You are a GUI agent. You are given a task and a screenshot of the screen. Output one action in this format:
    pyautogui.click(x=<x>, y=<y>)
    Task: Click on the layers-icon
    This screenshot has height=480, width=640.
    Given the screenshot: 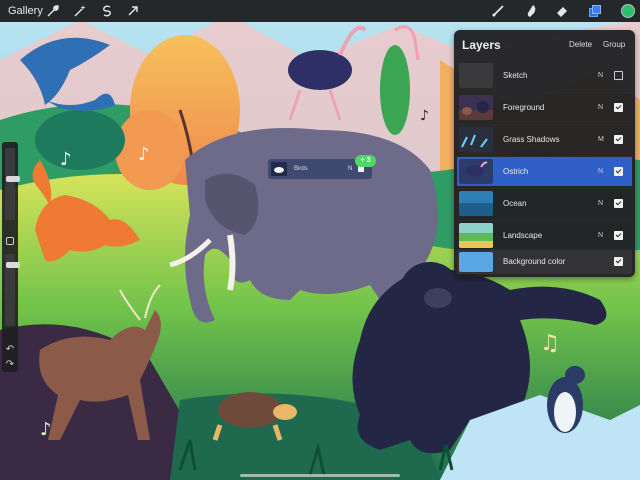 What is the action you would take?
    pyautogui.click(x=595, y=11)
    